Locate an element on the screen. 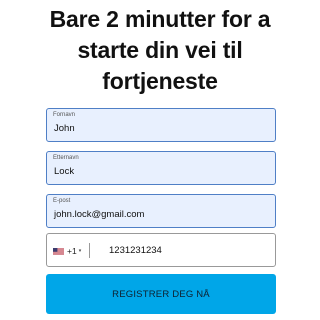 This screenshot has height=320, width=320. first-name-value: John is located at coordinates (64, 129).